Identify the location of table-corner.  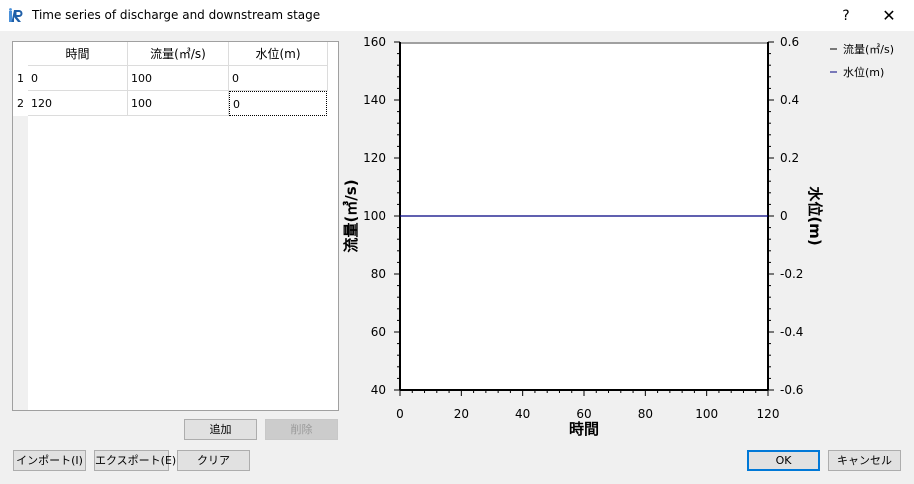
(20, 54).